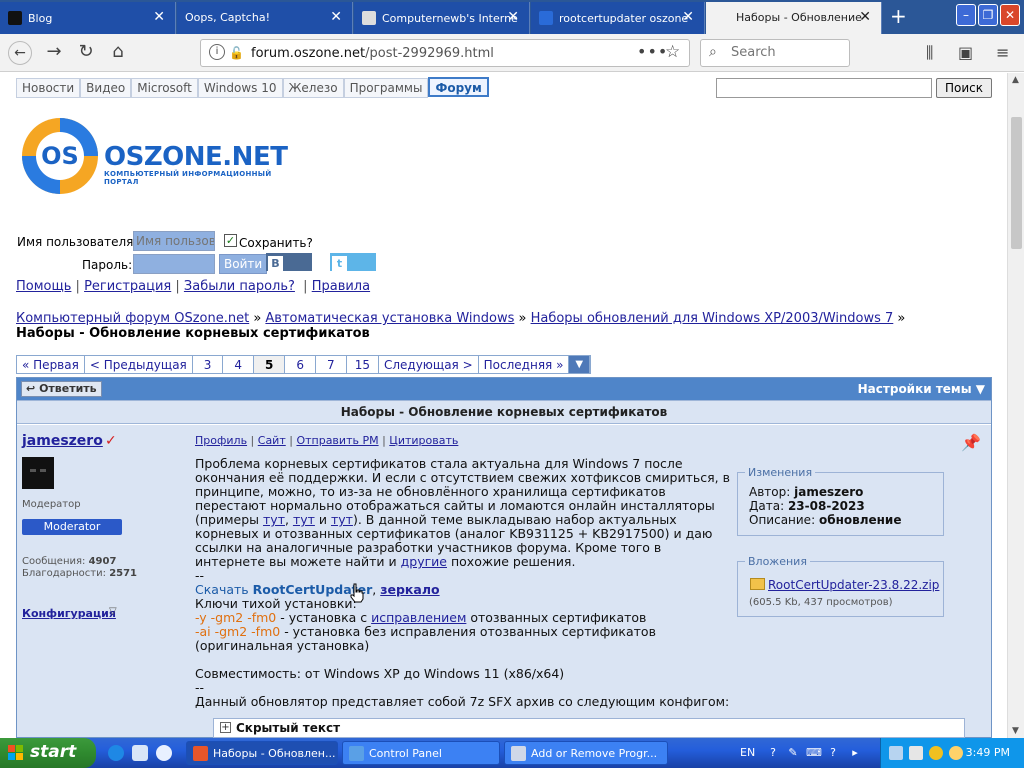  What do you see at coordinates (301, 364) in the screenshot?
I see `pager-page: 6` at bounding box center [301, 364].